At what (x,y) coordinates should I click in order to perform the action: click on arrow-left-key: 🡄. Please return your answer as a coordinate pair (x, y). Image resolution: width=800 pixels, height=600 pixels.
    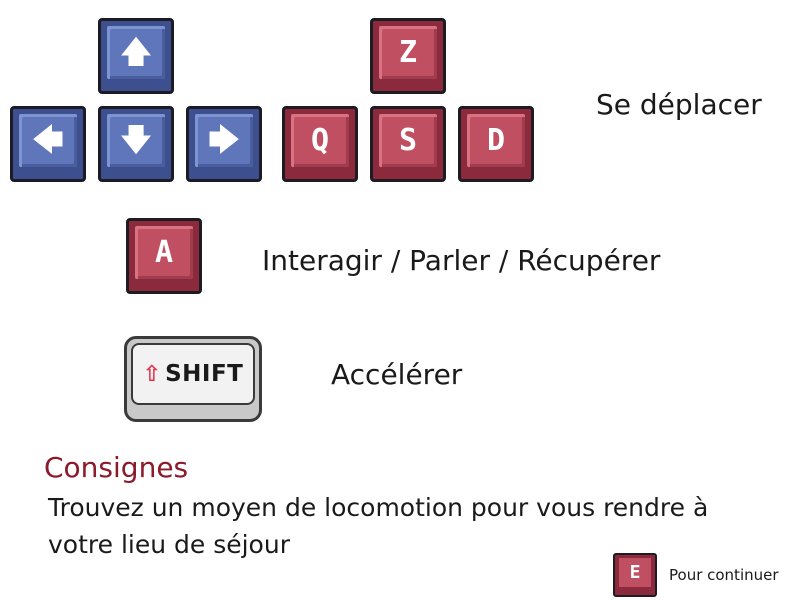
    Looking at the image, I should click on (48, 144).